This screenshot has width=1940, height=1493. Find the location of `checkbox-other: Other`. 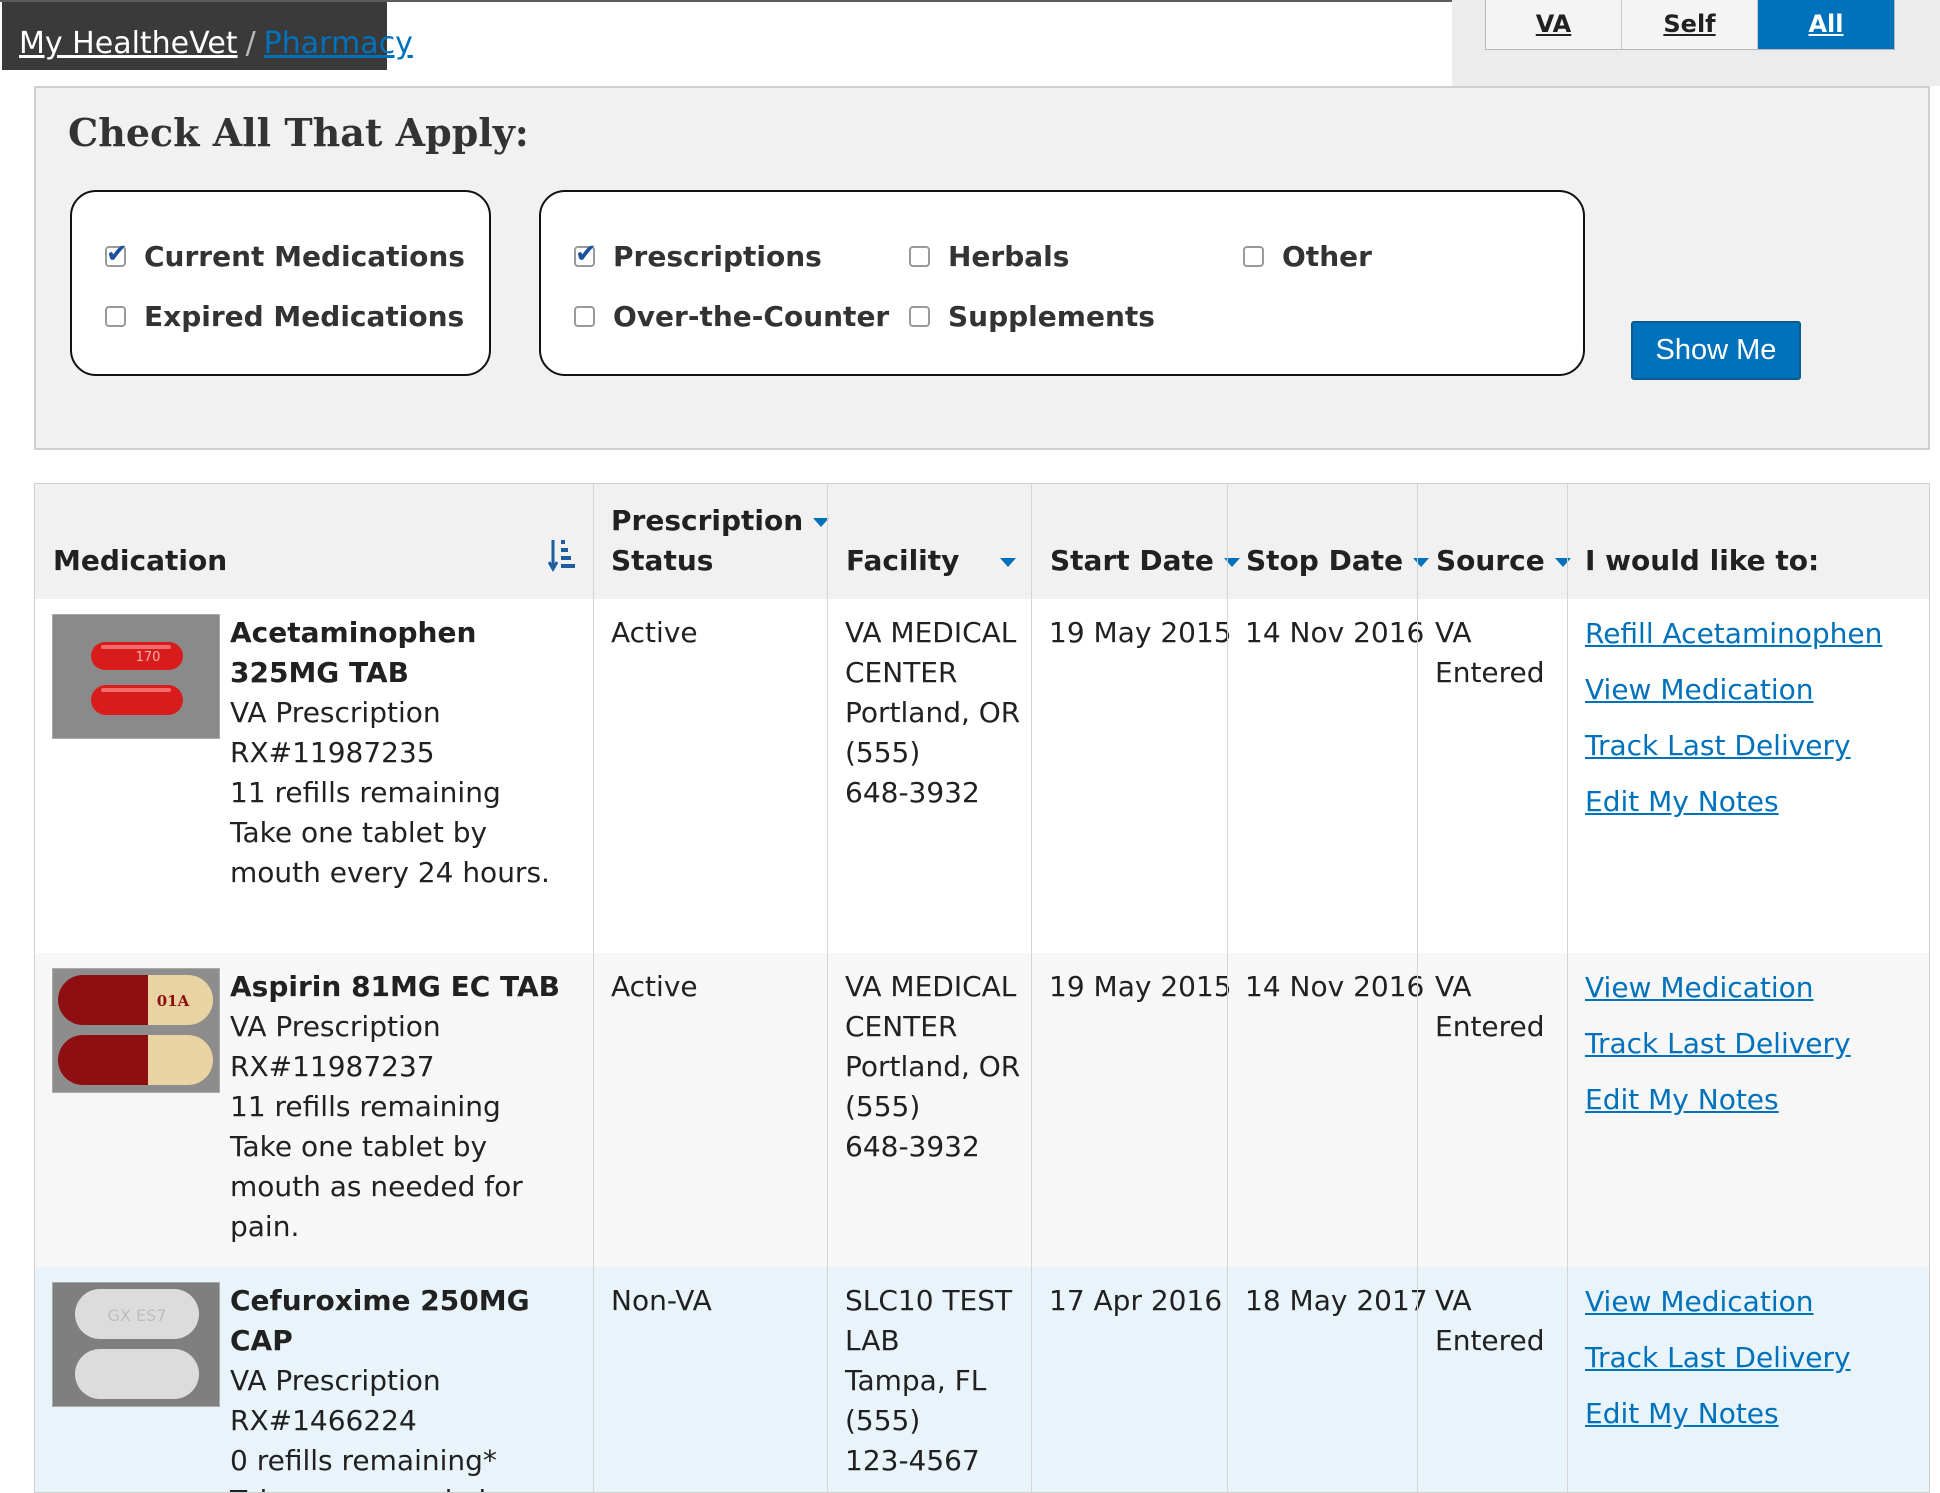

checkbox-other: Other is located at coordinates (1307, 256).